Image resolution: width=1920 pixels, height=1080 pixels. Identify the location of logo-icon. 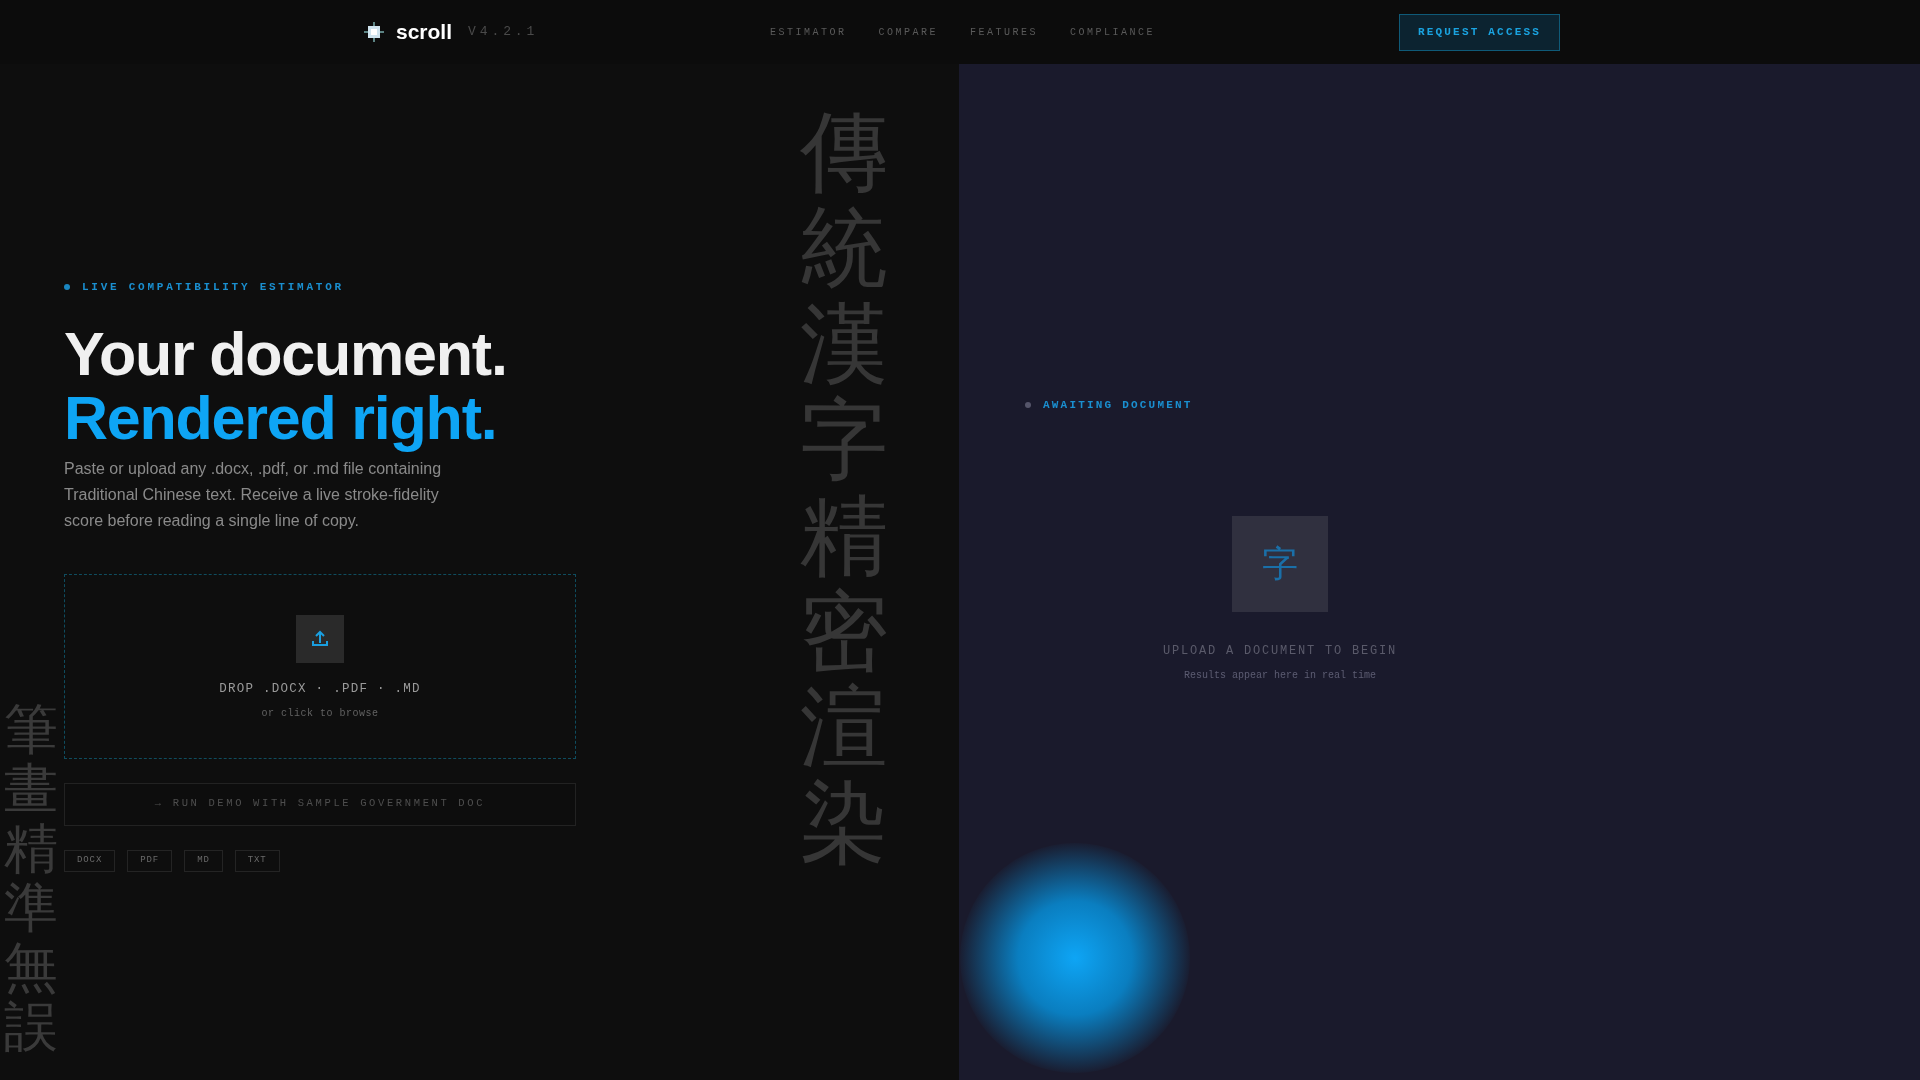
(374, 32).